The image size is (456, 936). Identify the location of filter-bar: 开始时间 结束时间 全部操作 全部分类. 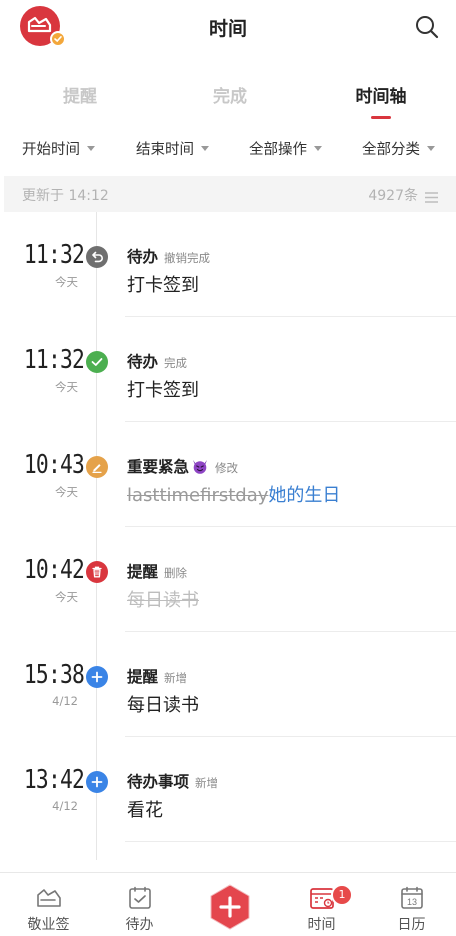
(228, 150).